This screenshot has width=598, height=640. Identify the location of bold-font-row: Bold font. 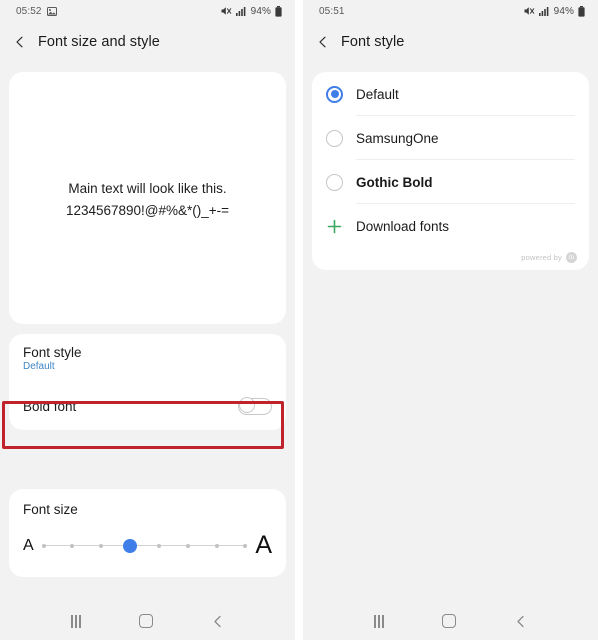
(147, 406).